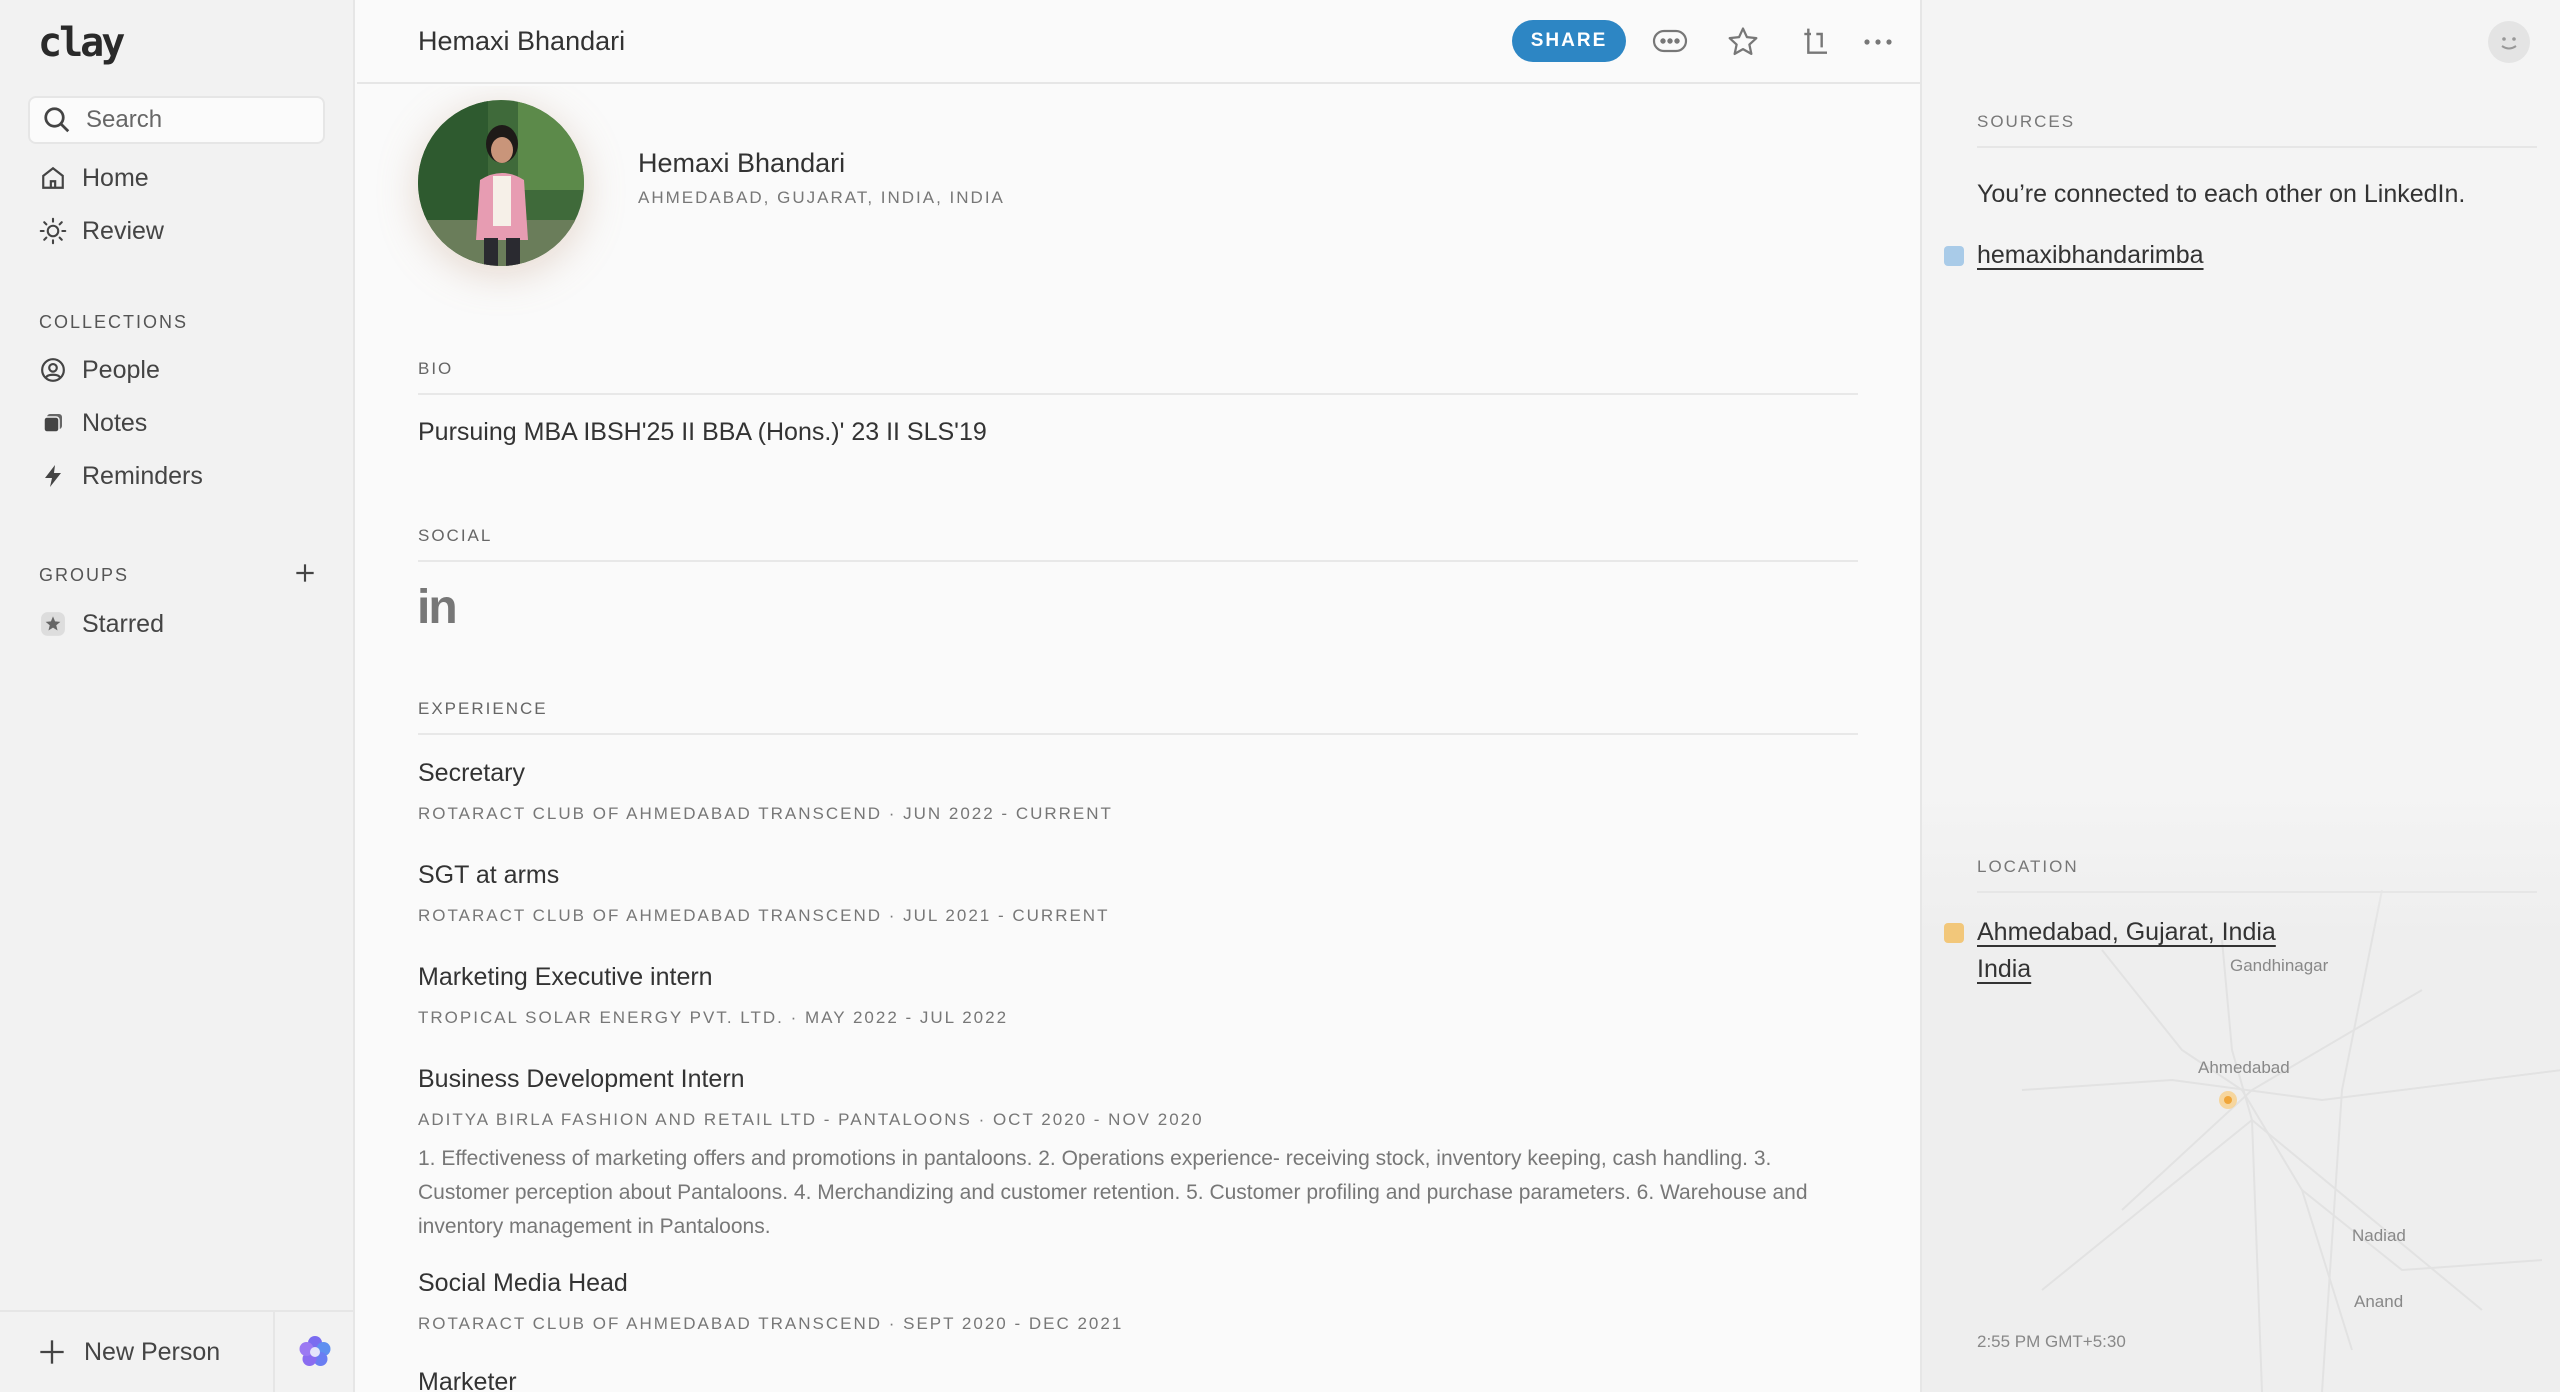 This screenshot has height=1392, width=2560. What do you see at coordinates (1670, 42) in the screenshot?
I see `message-icon` at bounding box center [1670, 42].